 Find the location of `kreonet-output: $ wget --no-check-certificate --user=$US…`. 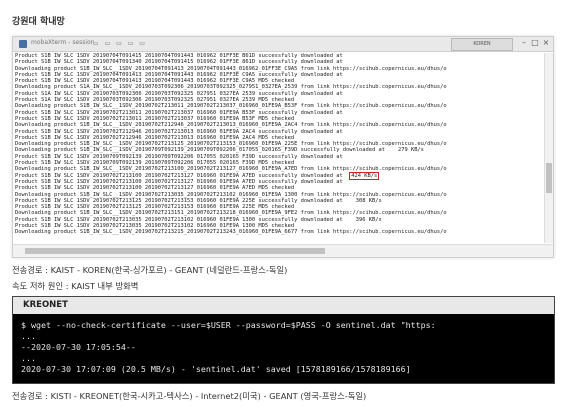

kreonet-output: $ wget --no-check-certificate --user=$US… is located at coordinates (283, 344).